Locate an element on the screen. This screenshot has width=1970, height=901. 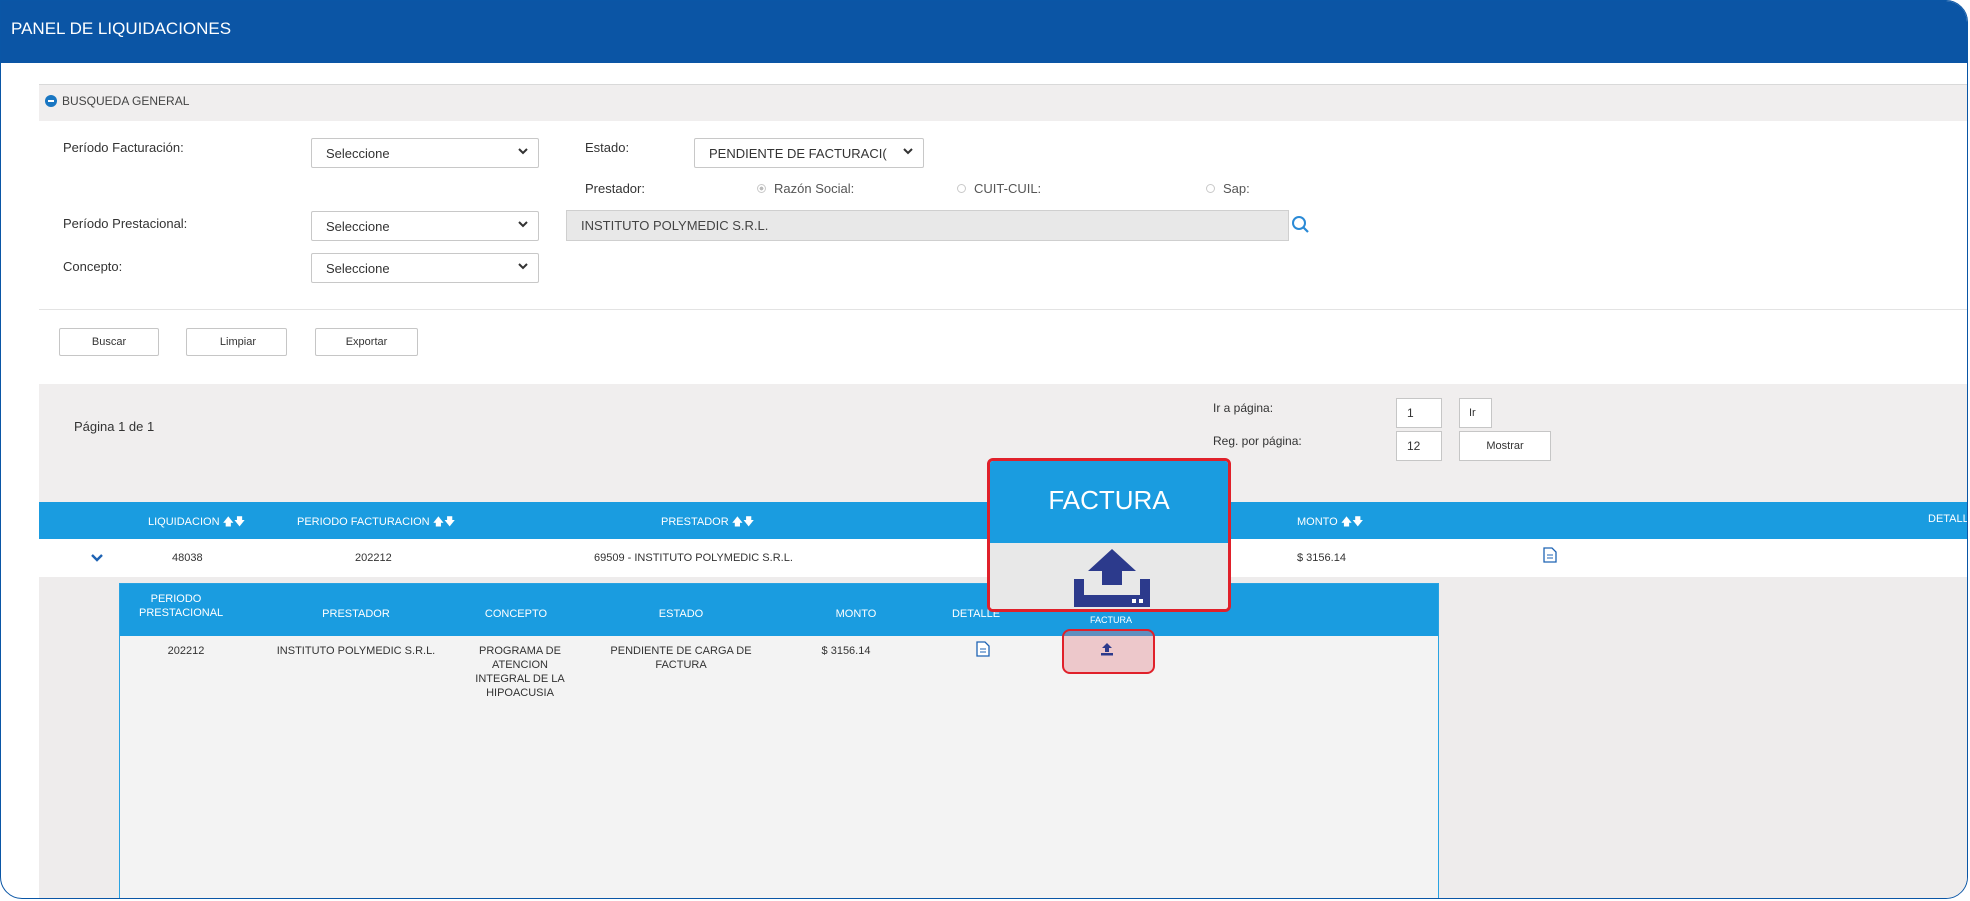
divider is located at coordinates (1003, 309).